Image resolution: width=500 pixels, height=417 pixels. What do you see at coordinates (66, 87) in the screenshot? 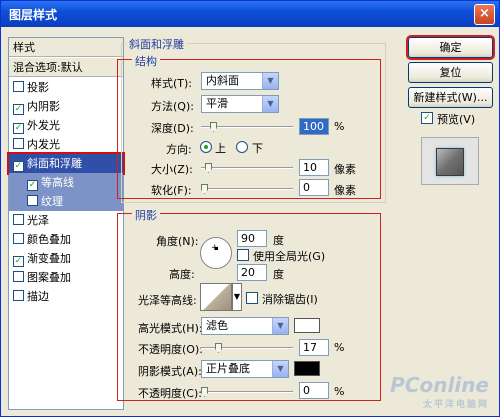
I see `style-item: 投影` at bounding box center [66, 87].